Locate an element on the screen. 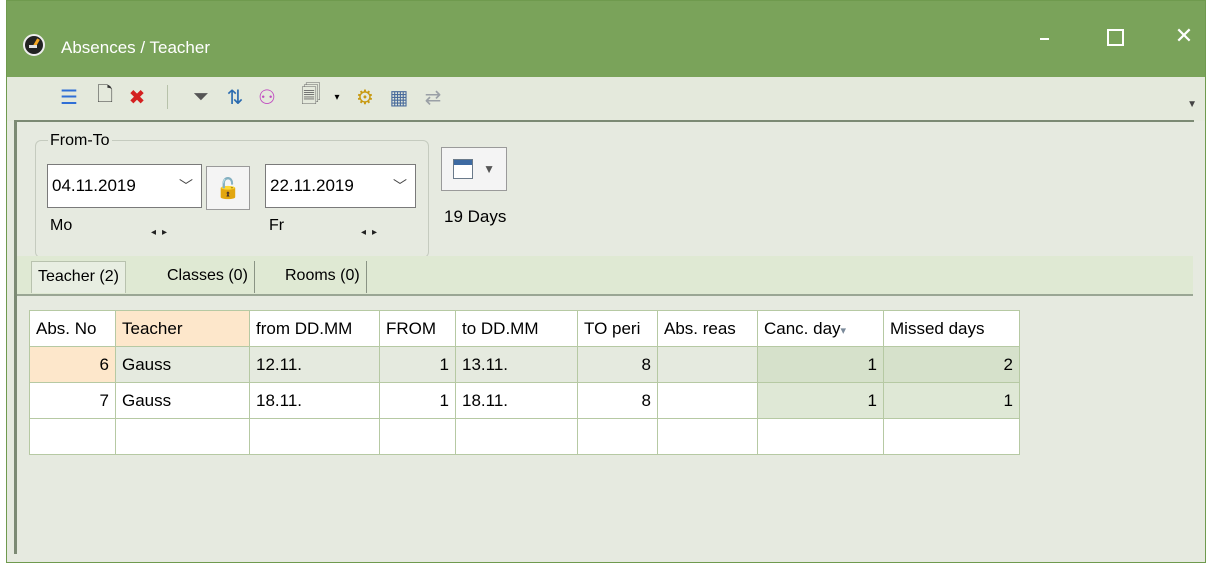  title-bar: Absences / Teacher ✕ is located at coordinates (606, 39).